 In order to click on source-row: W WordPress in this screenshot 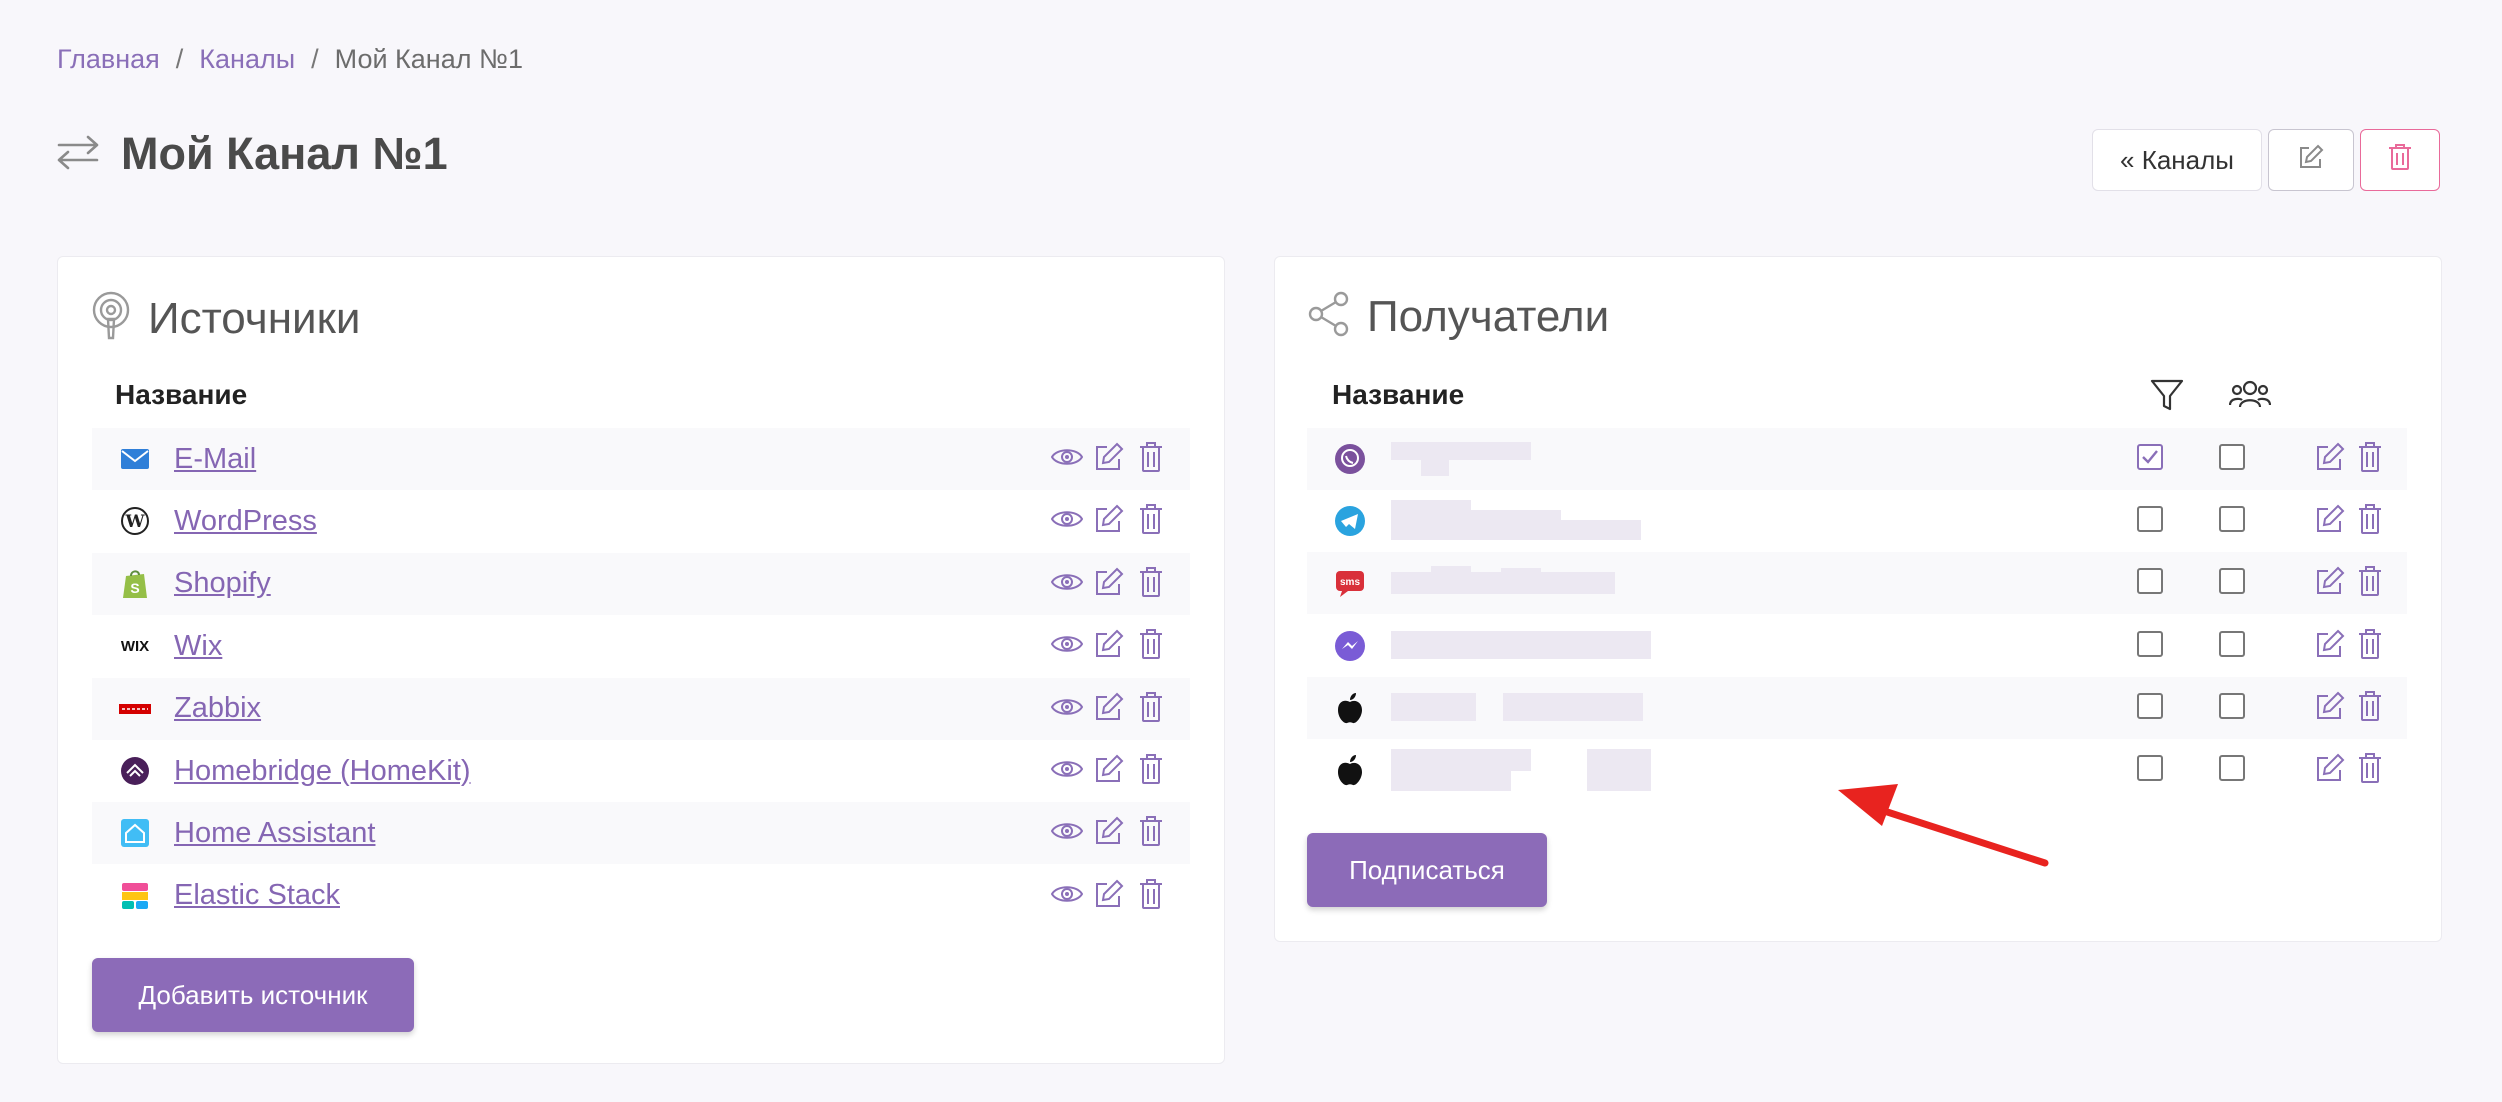, I will do `click(641, 521)`.